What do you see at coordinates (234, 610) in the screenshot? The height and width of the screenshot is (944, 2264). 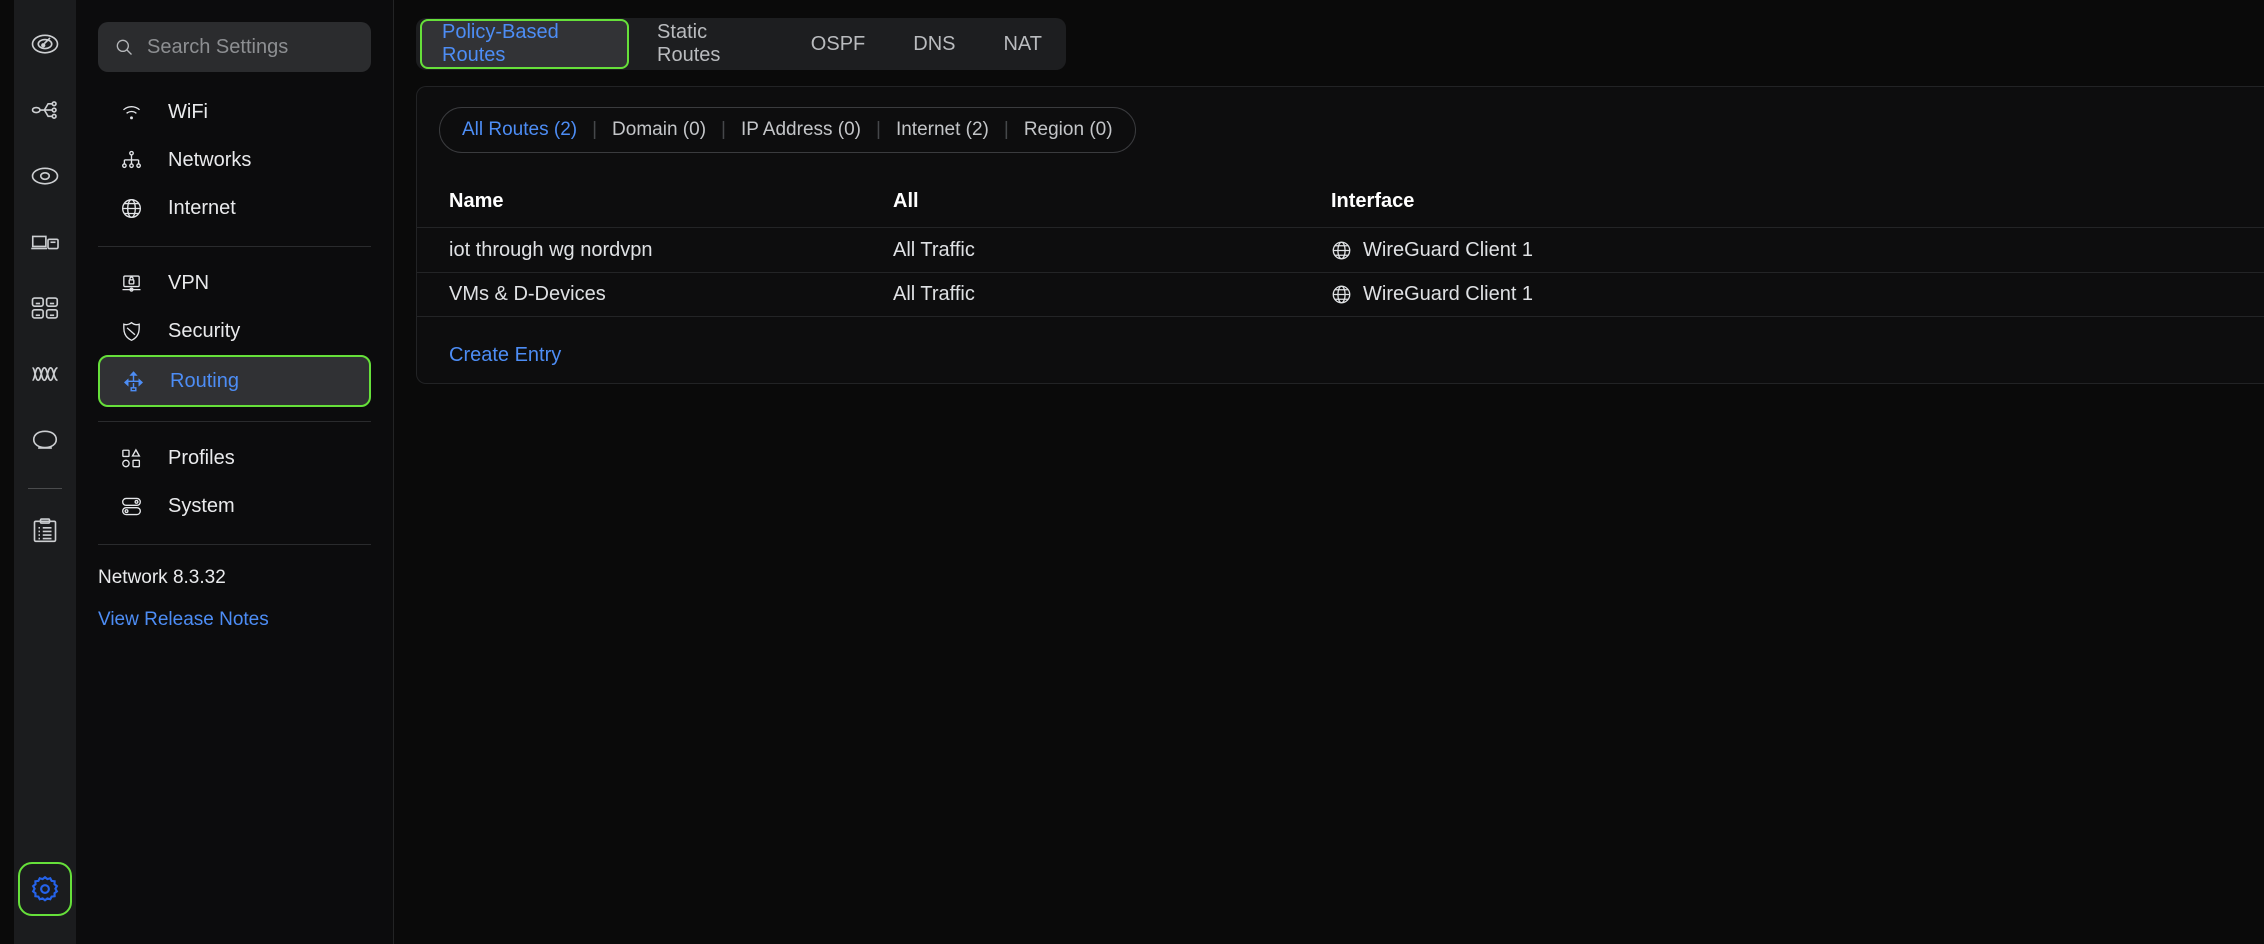 I see `view-release-notes-link: View Release Notes` at bounding box center [234, 610].